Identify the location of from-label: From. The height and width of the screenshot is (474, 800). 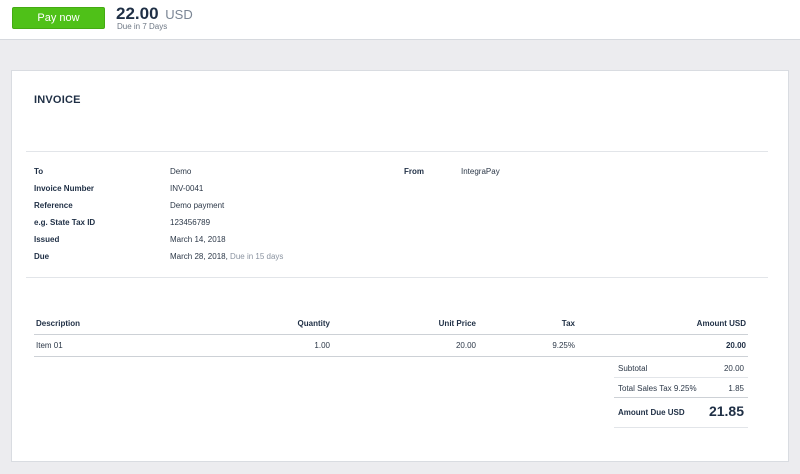
(414, 171).